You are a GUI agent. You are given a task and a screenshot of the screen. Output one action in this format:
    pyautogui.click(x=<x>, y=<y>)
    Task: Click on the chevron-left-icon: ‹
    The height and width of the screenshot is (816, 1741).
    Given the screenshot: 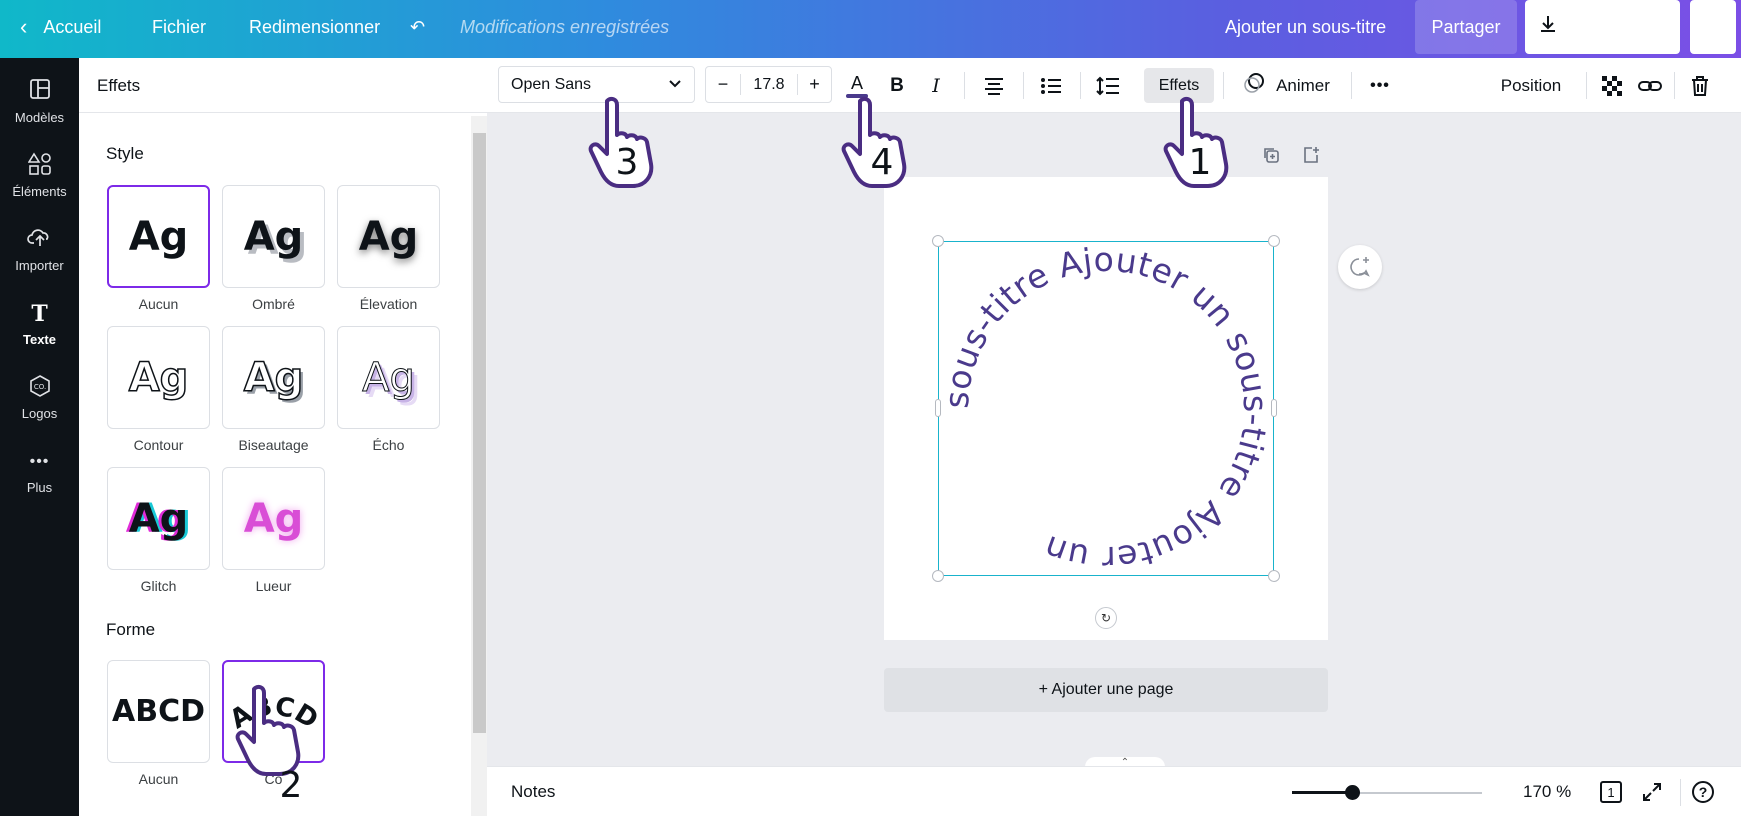 What is the action you would take?
    pyautogui.click(x=24, y=26)
    